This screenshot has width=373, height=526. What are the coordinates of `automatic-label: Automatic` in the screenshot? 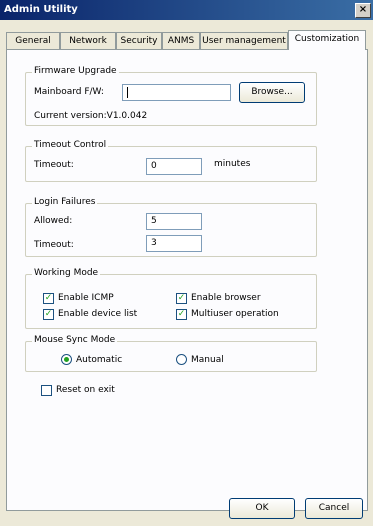 It's located at (99, 360).